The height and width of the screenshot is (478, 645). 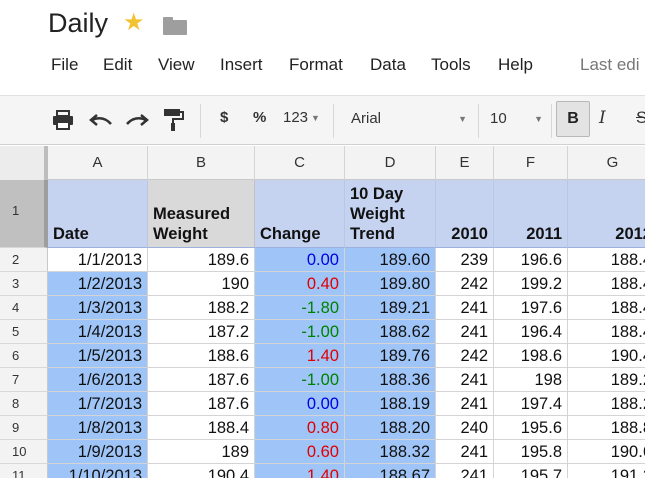 I want to click on table-cell-d4: 189.21, so click(x=390, y=308).